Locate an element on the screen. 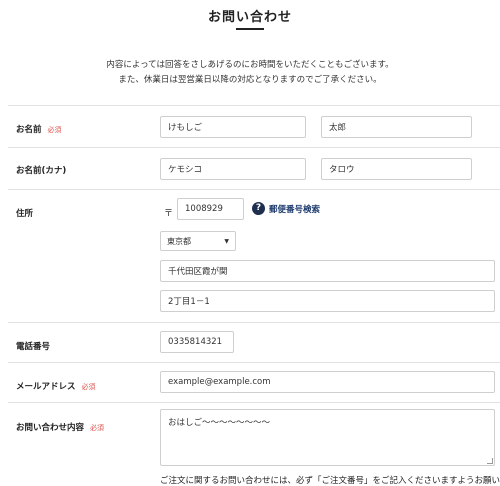  inquiry-label: お問い合わせ内容 必須 is located at coordinates (60, 427).